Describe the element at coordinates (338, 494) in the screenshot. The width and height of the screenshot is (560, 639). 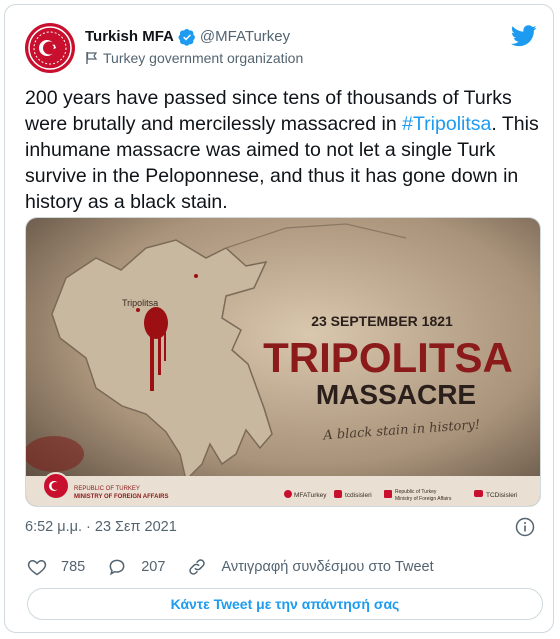
I see `footer-instagram-icon` at that location.